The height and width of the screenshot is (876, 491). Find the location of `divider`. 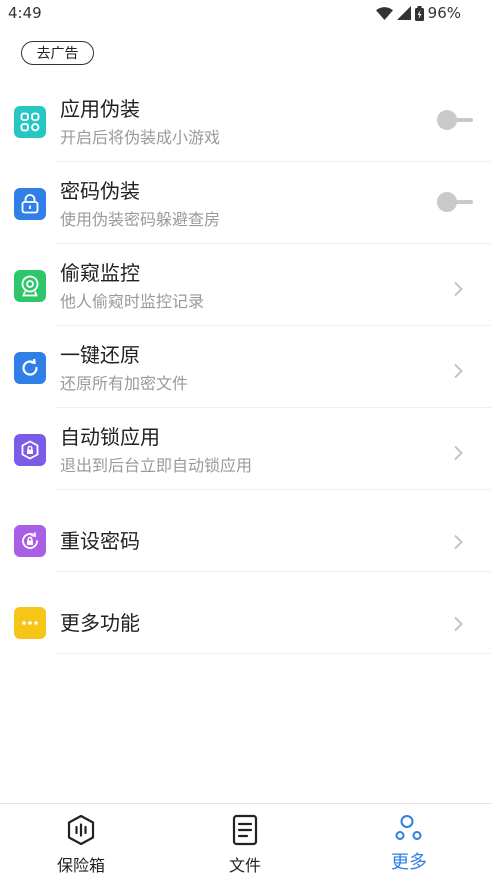

divider is located at coordinates (273, 653).